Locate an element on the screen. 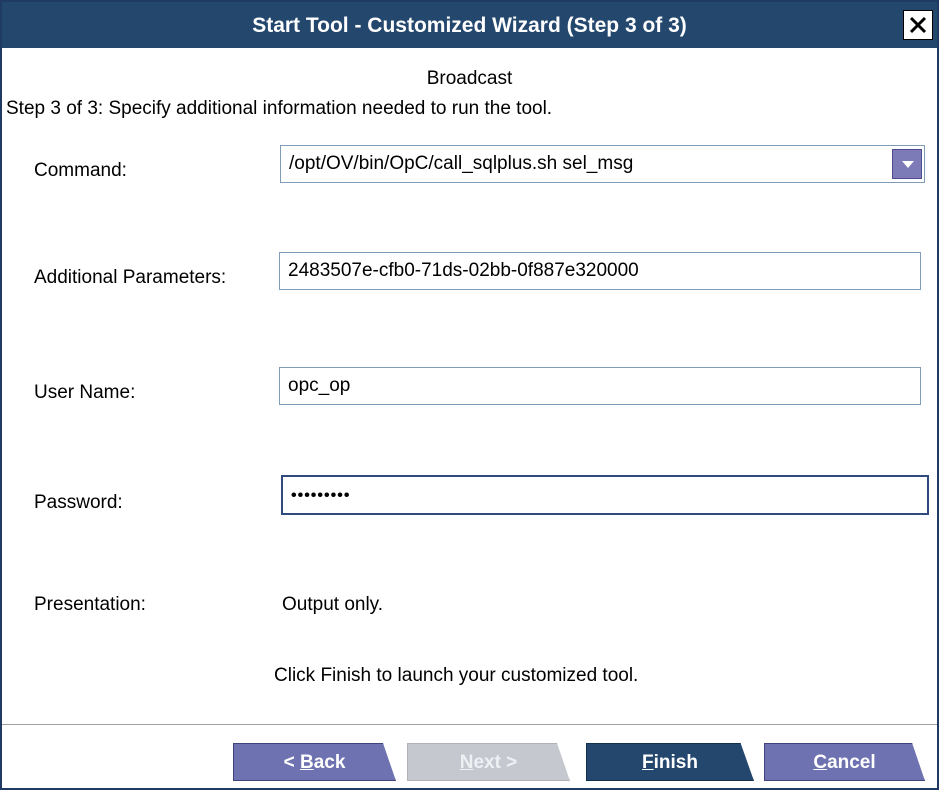 Image resolution: width=939 pixels, height=790 pixels. next-button: Next > is located at coordinates (488, 762).